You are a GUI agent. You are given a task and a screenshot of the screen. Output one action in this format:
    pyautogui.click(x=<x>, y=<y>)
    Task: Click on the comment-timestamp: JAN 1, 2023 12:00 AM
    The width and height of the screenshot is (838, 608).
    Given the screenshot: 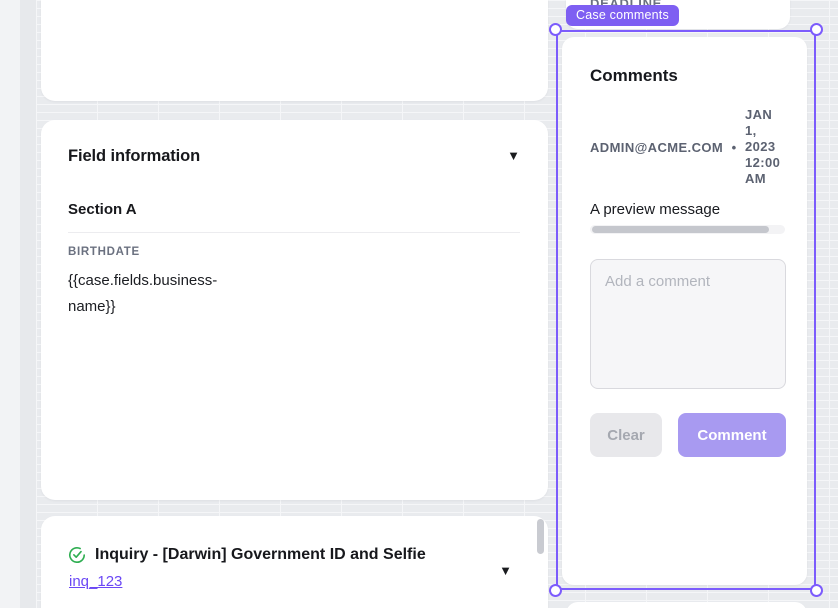 What is the action you would take?
    pyautogui.click(x=763, y=146)
    